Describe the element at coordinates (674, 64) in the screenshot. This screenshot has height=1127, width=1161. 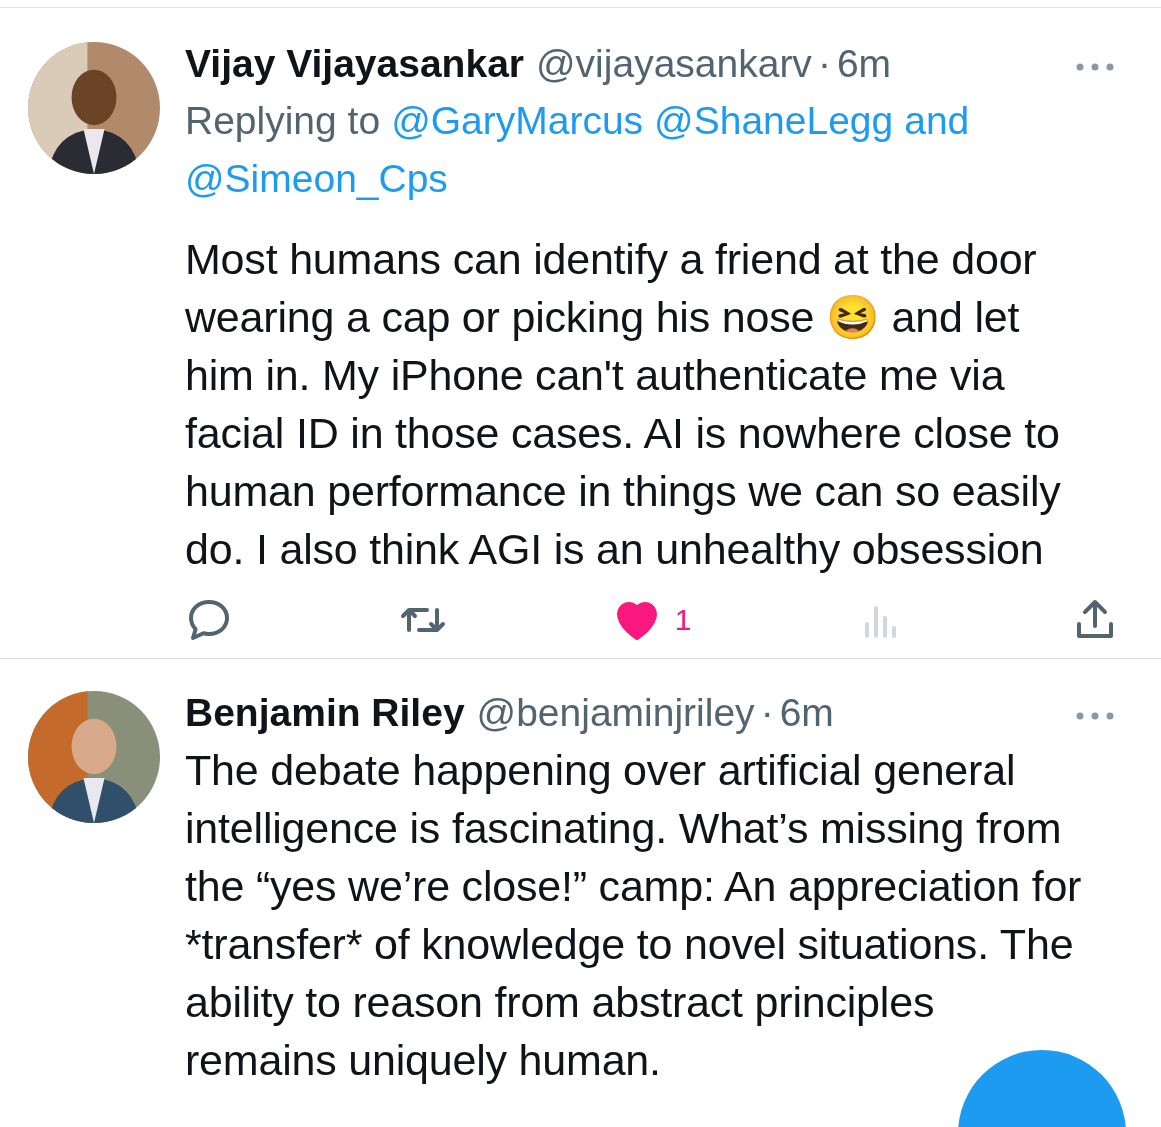
I see `author-handle: @vijayasankarv` at that location.